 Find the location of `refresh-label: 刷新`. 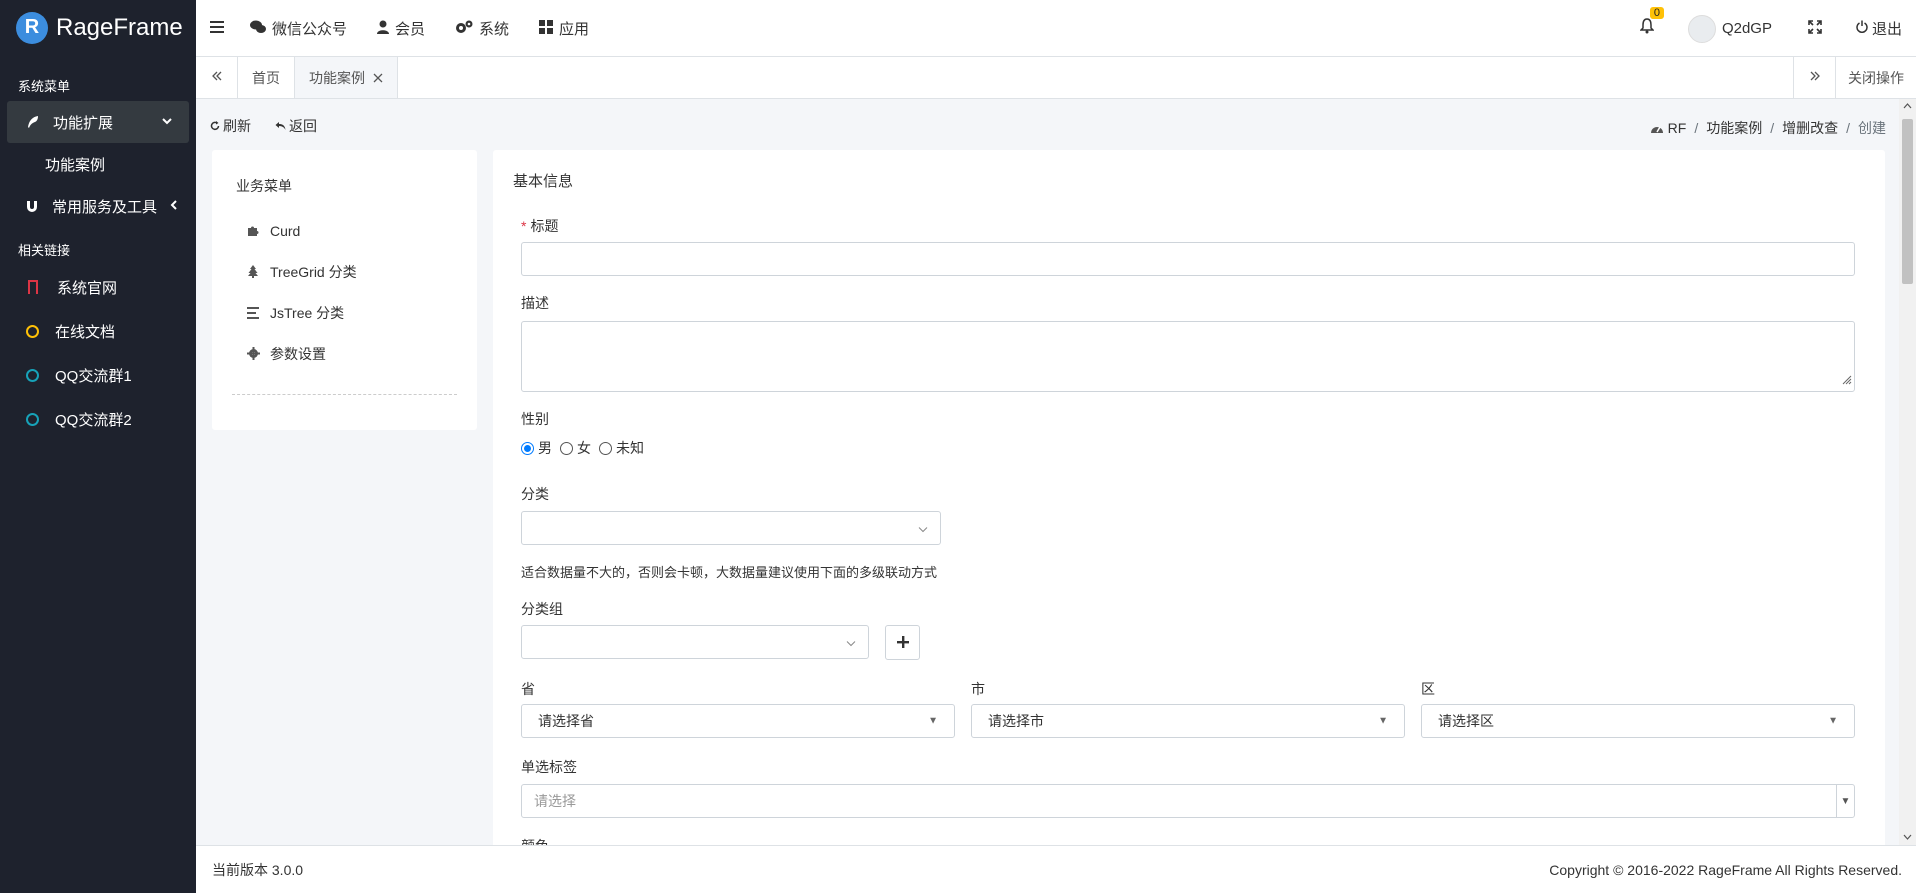

refresh-label: 刷新 is located at coordinates (237, 126).